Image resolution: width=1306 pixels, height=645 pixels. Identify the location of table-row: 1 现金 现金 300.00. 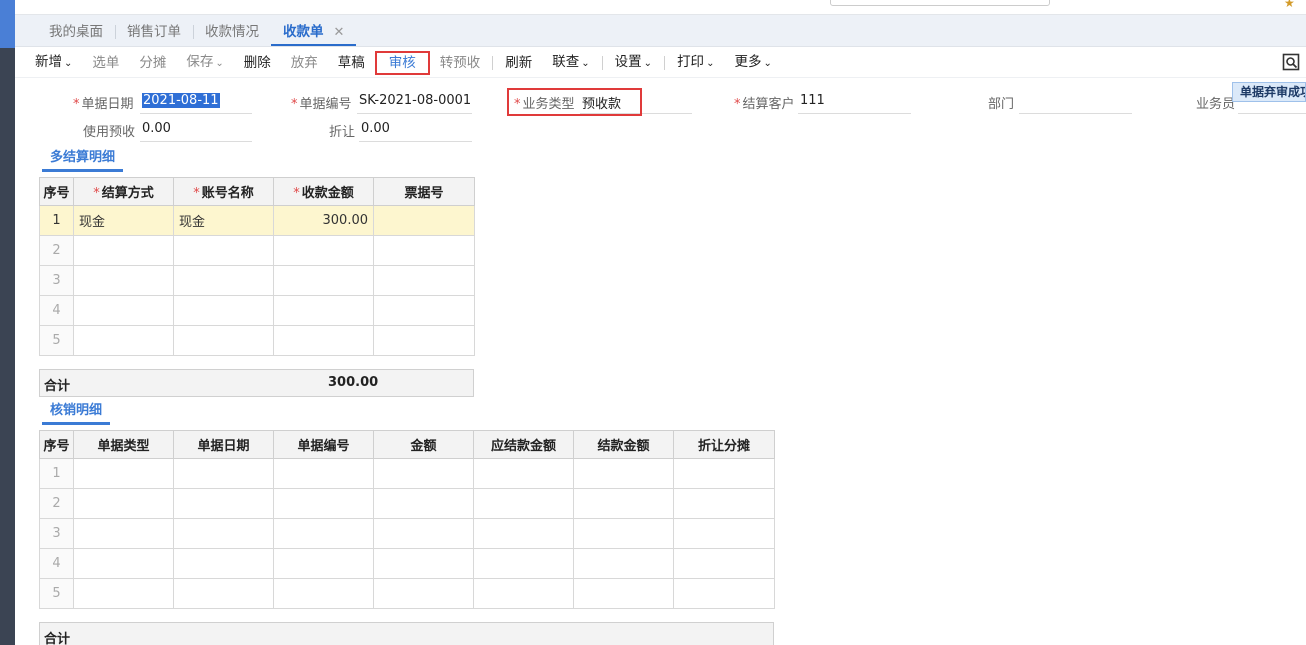
(257, 220).